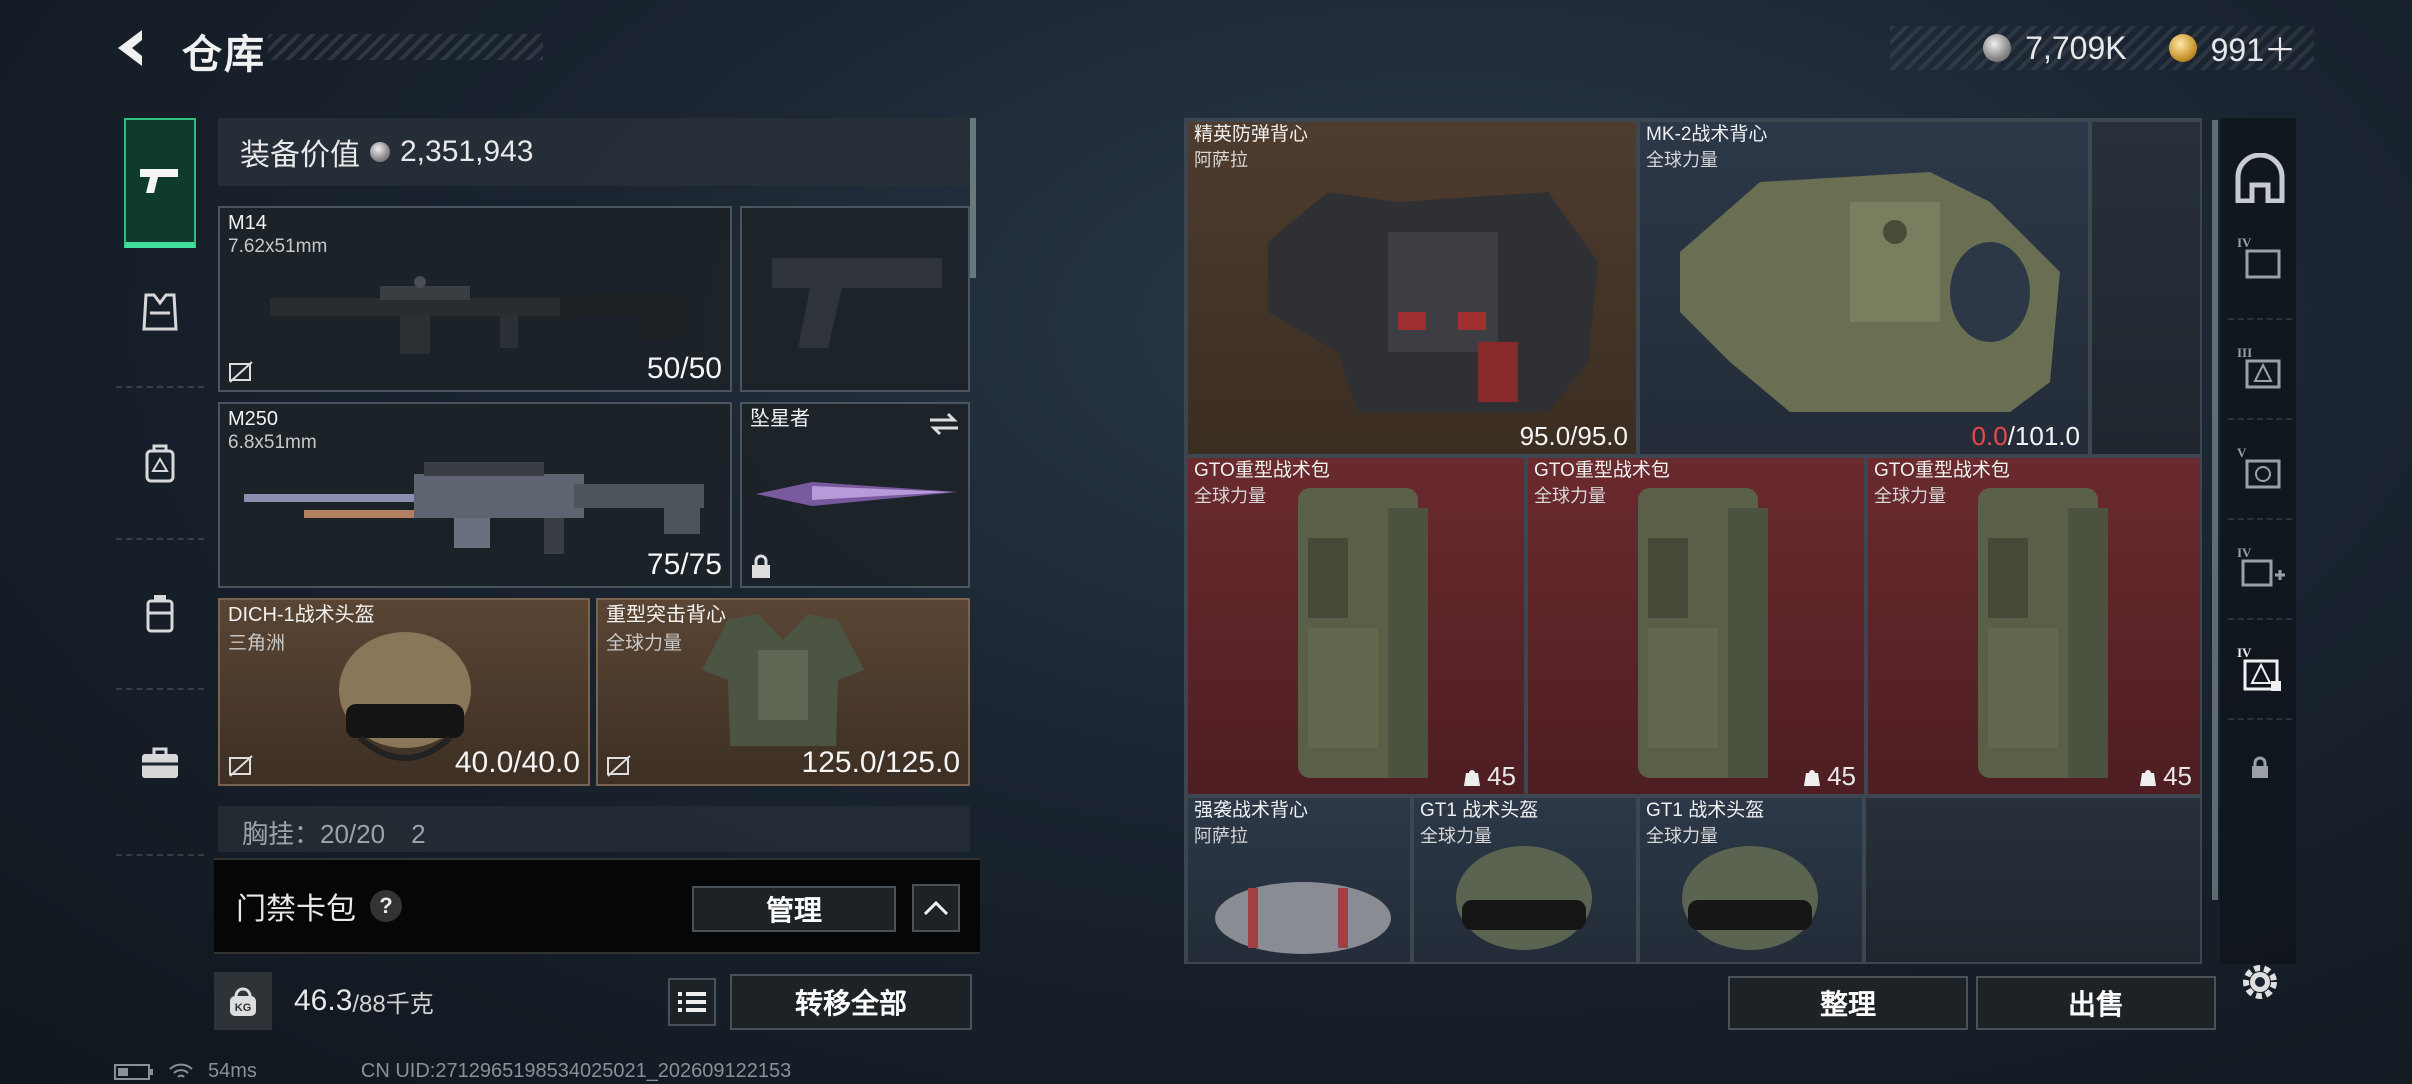  I want to click on rail-tab-weapons, so click(160, 183).